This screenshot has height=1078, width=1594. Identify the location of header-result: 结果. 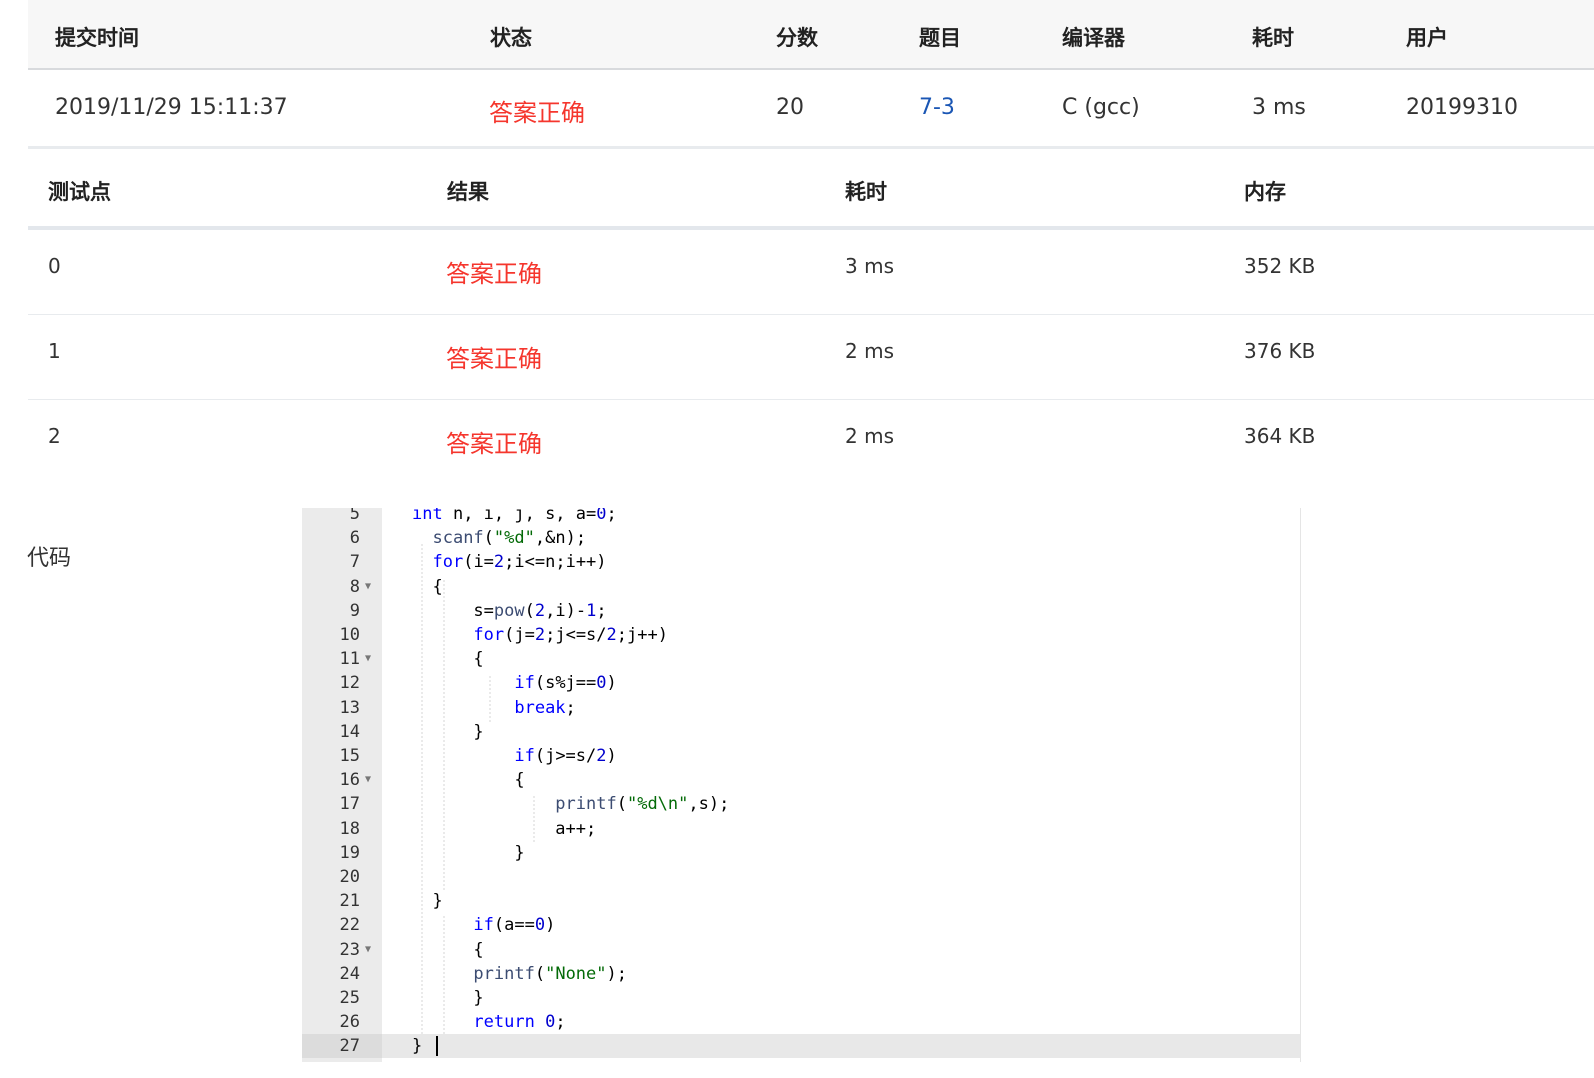
(468, 192).